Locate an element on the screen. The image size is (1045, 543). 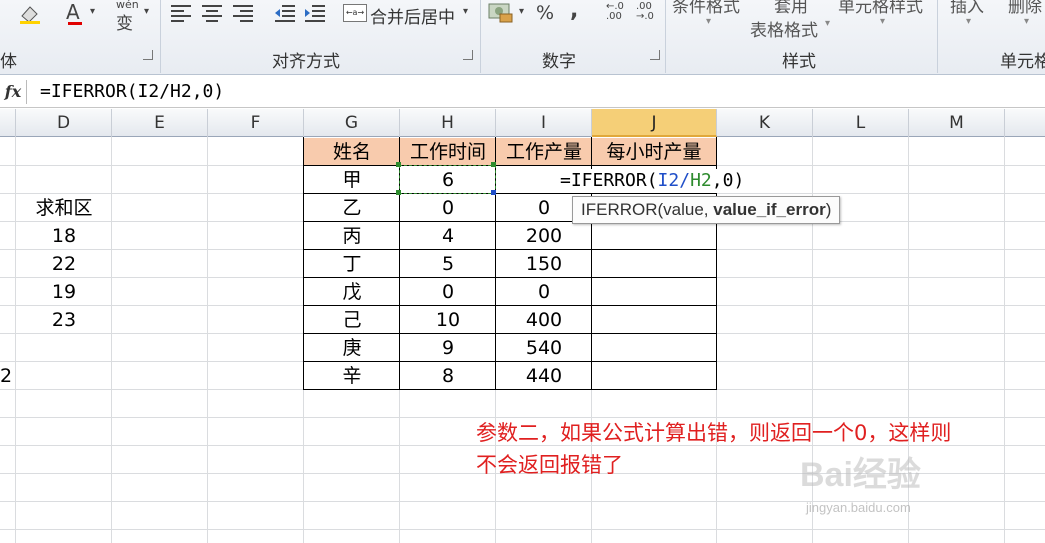
cell-name: 戊 is located at coordinates (352, 292).